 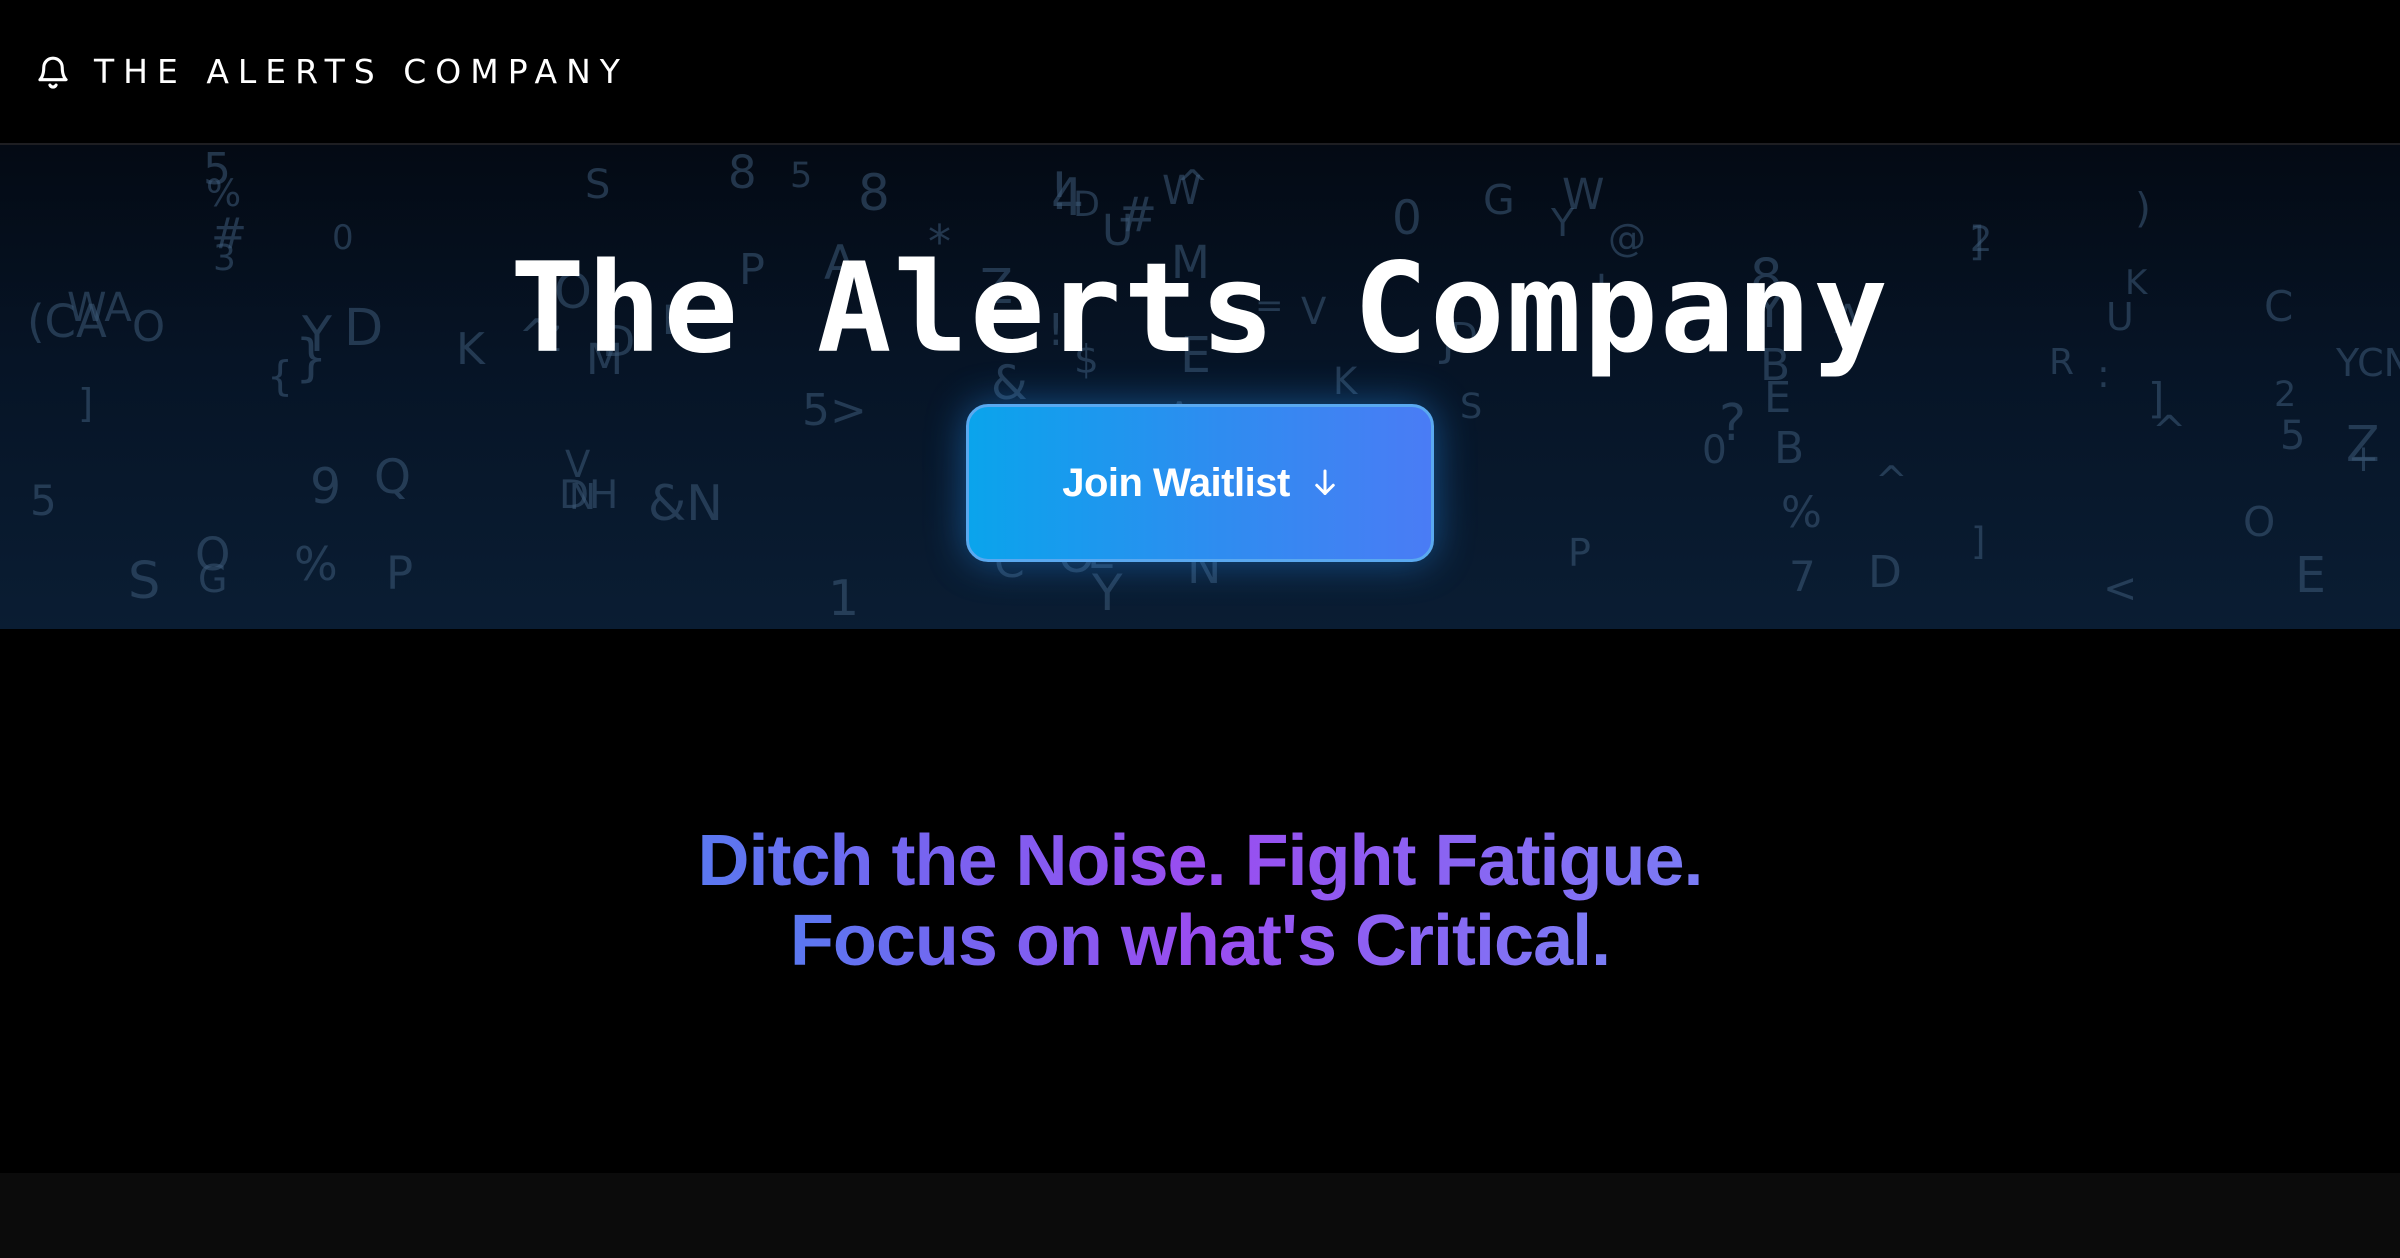 I want to click on tagline-line-2: Focus on what's Critical., so click(x=1200, y=941).